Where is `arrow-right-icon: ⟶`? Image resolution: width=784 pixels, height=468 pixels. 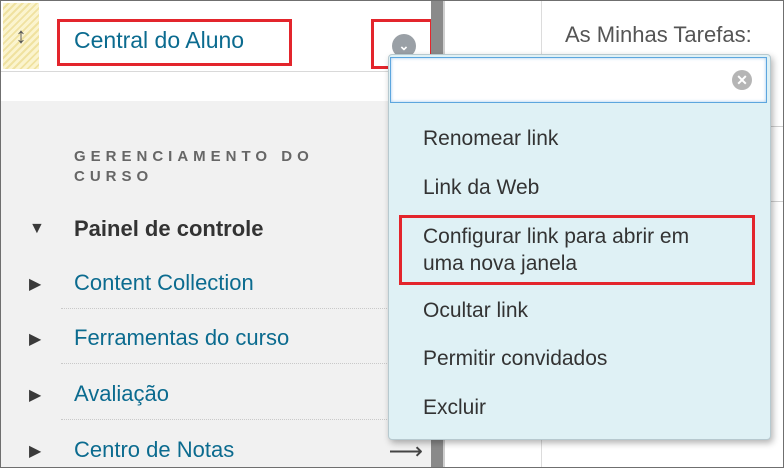
arrow-right-icon: ⟶ is located at coordinates (406, 451).